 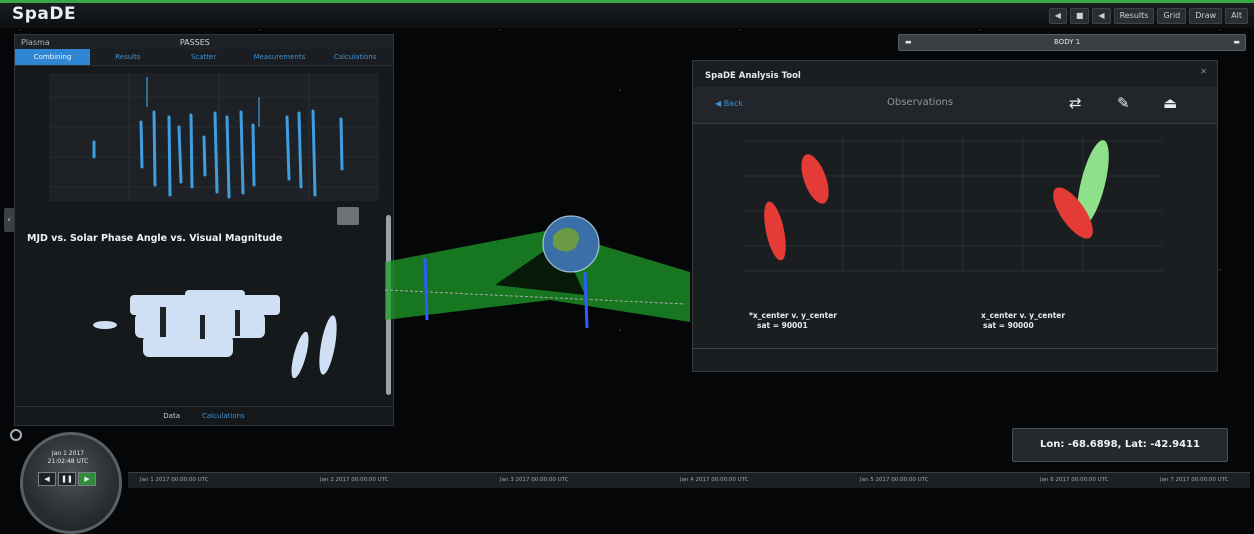 I want to click on footer-tab-data: Data, so click(x=171, y=416).